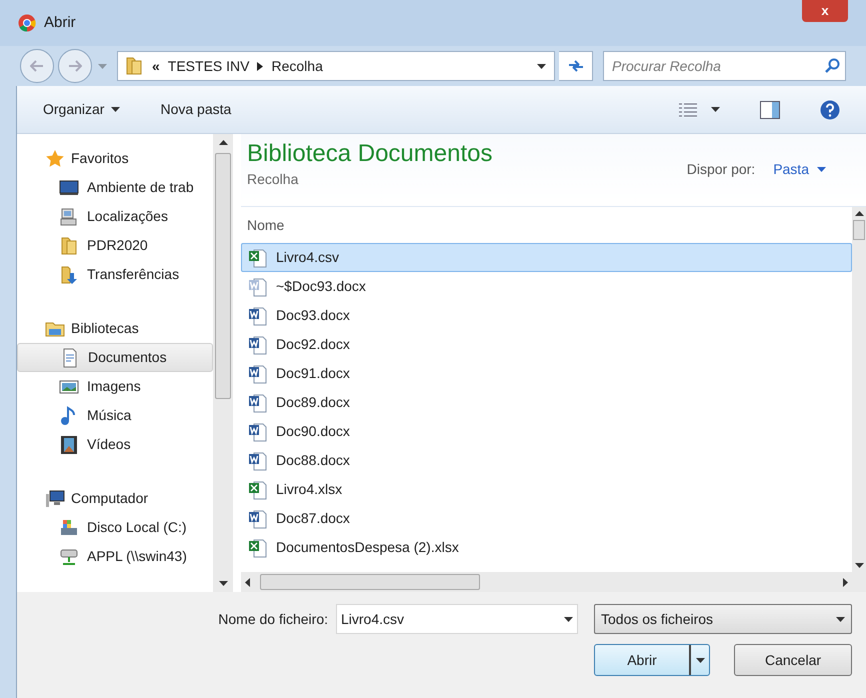 This screenshot has width=866, height=698. What do you see at coordinates (845, 582) in the screenshot?
I see `scroll-right-icon` at bounding box center [845, 582].